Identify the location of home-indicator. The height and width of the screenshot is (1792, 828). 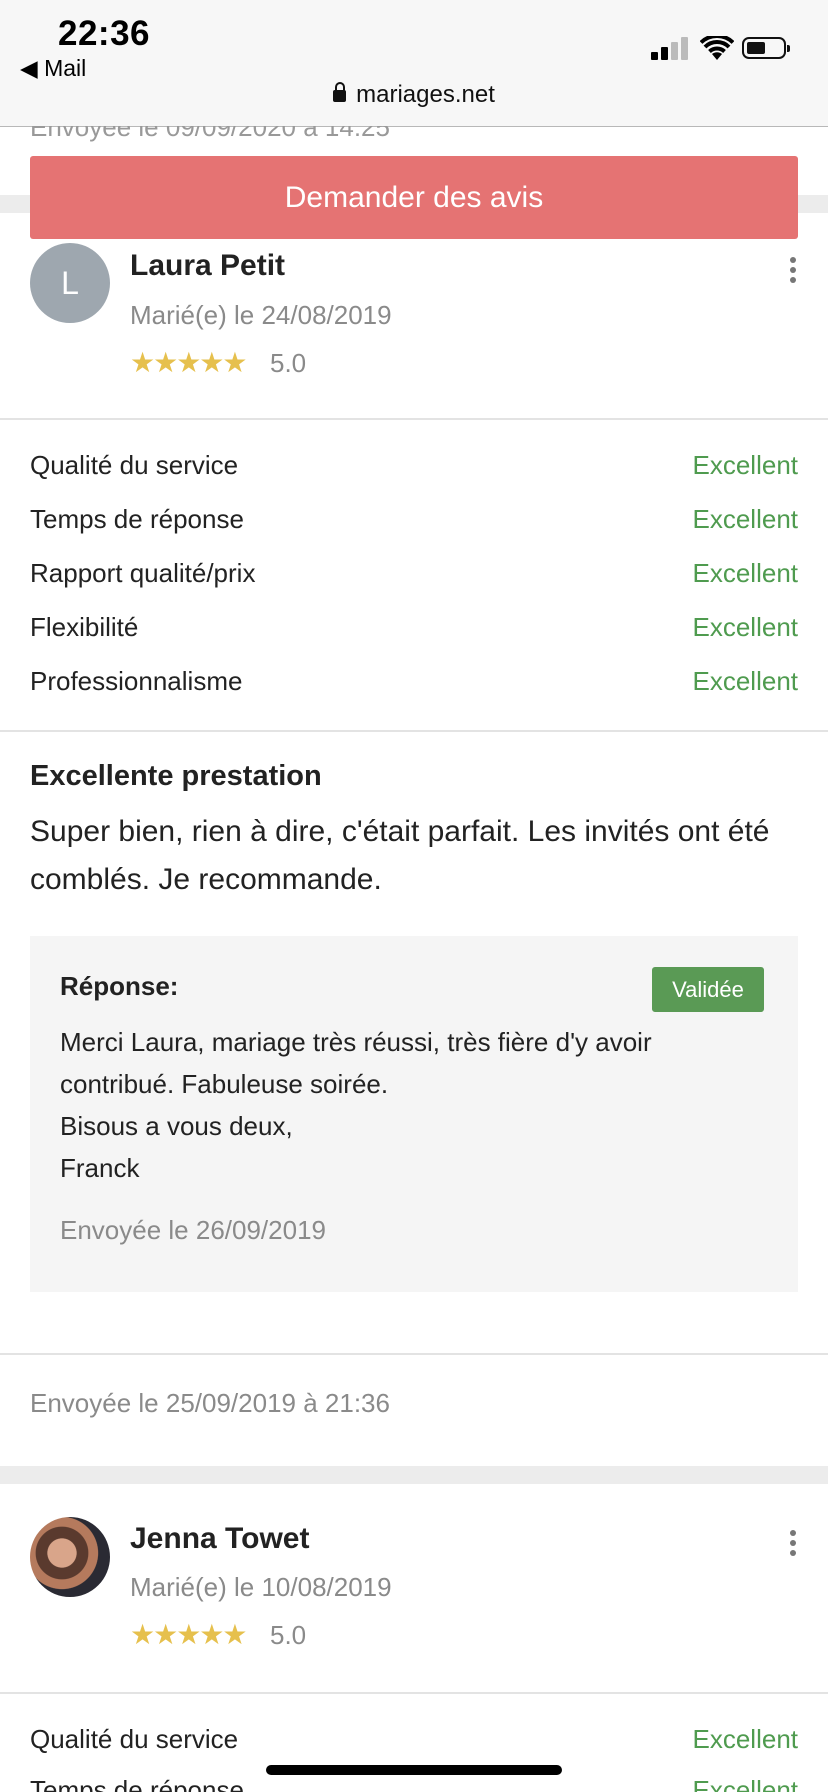
(414, 1770).